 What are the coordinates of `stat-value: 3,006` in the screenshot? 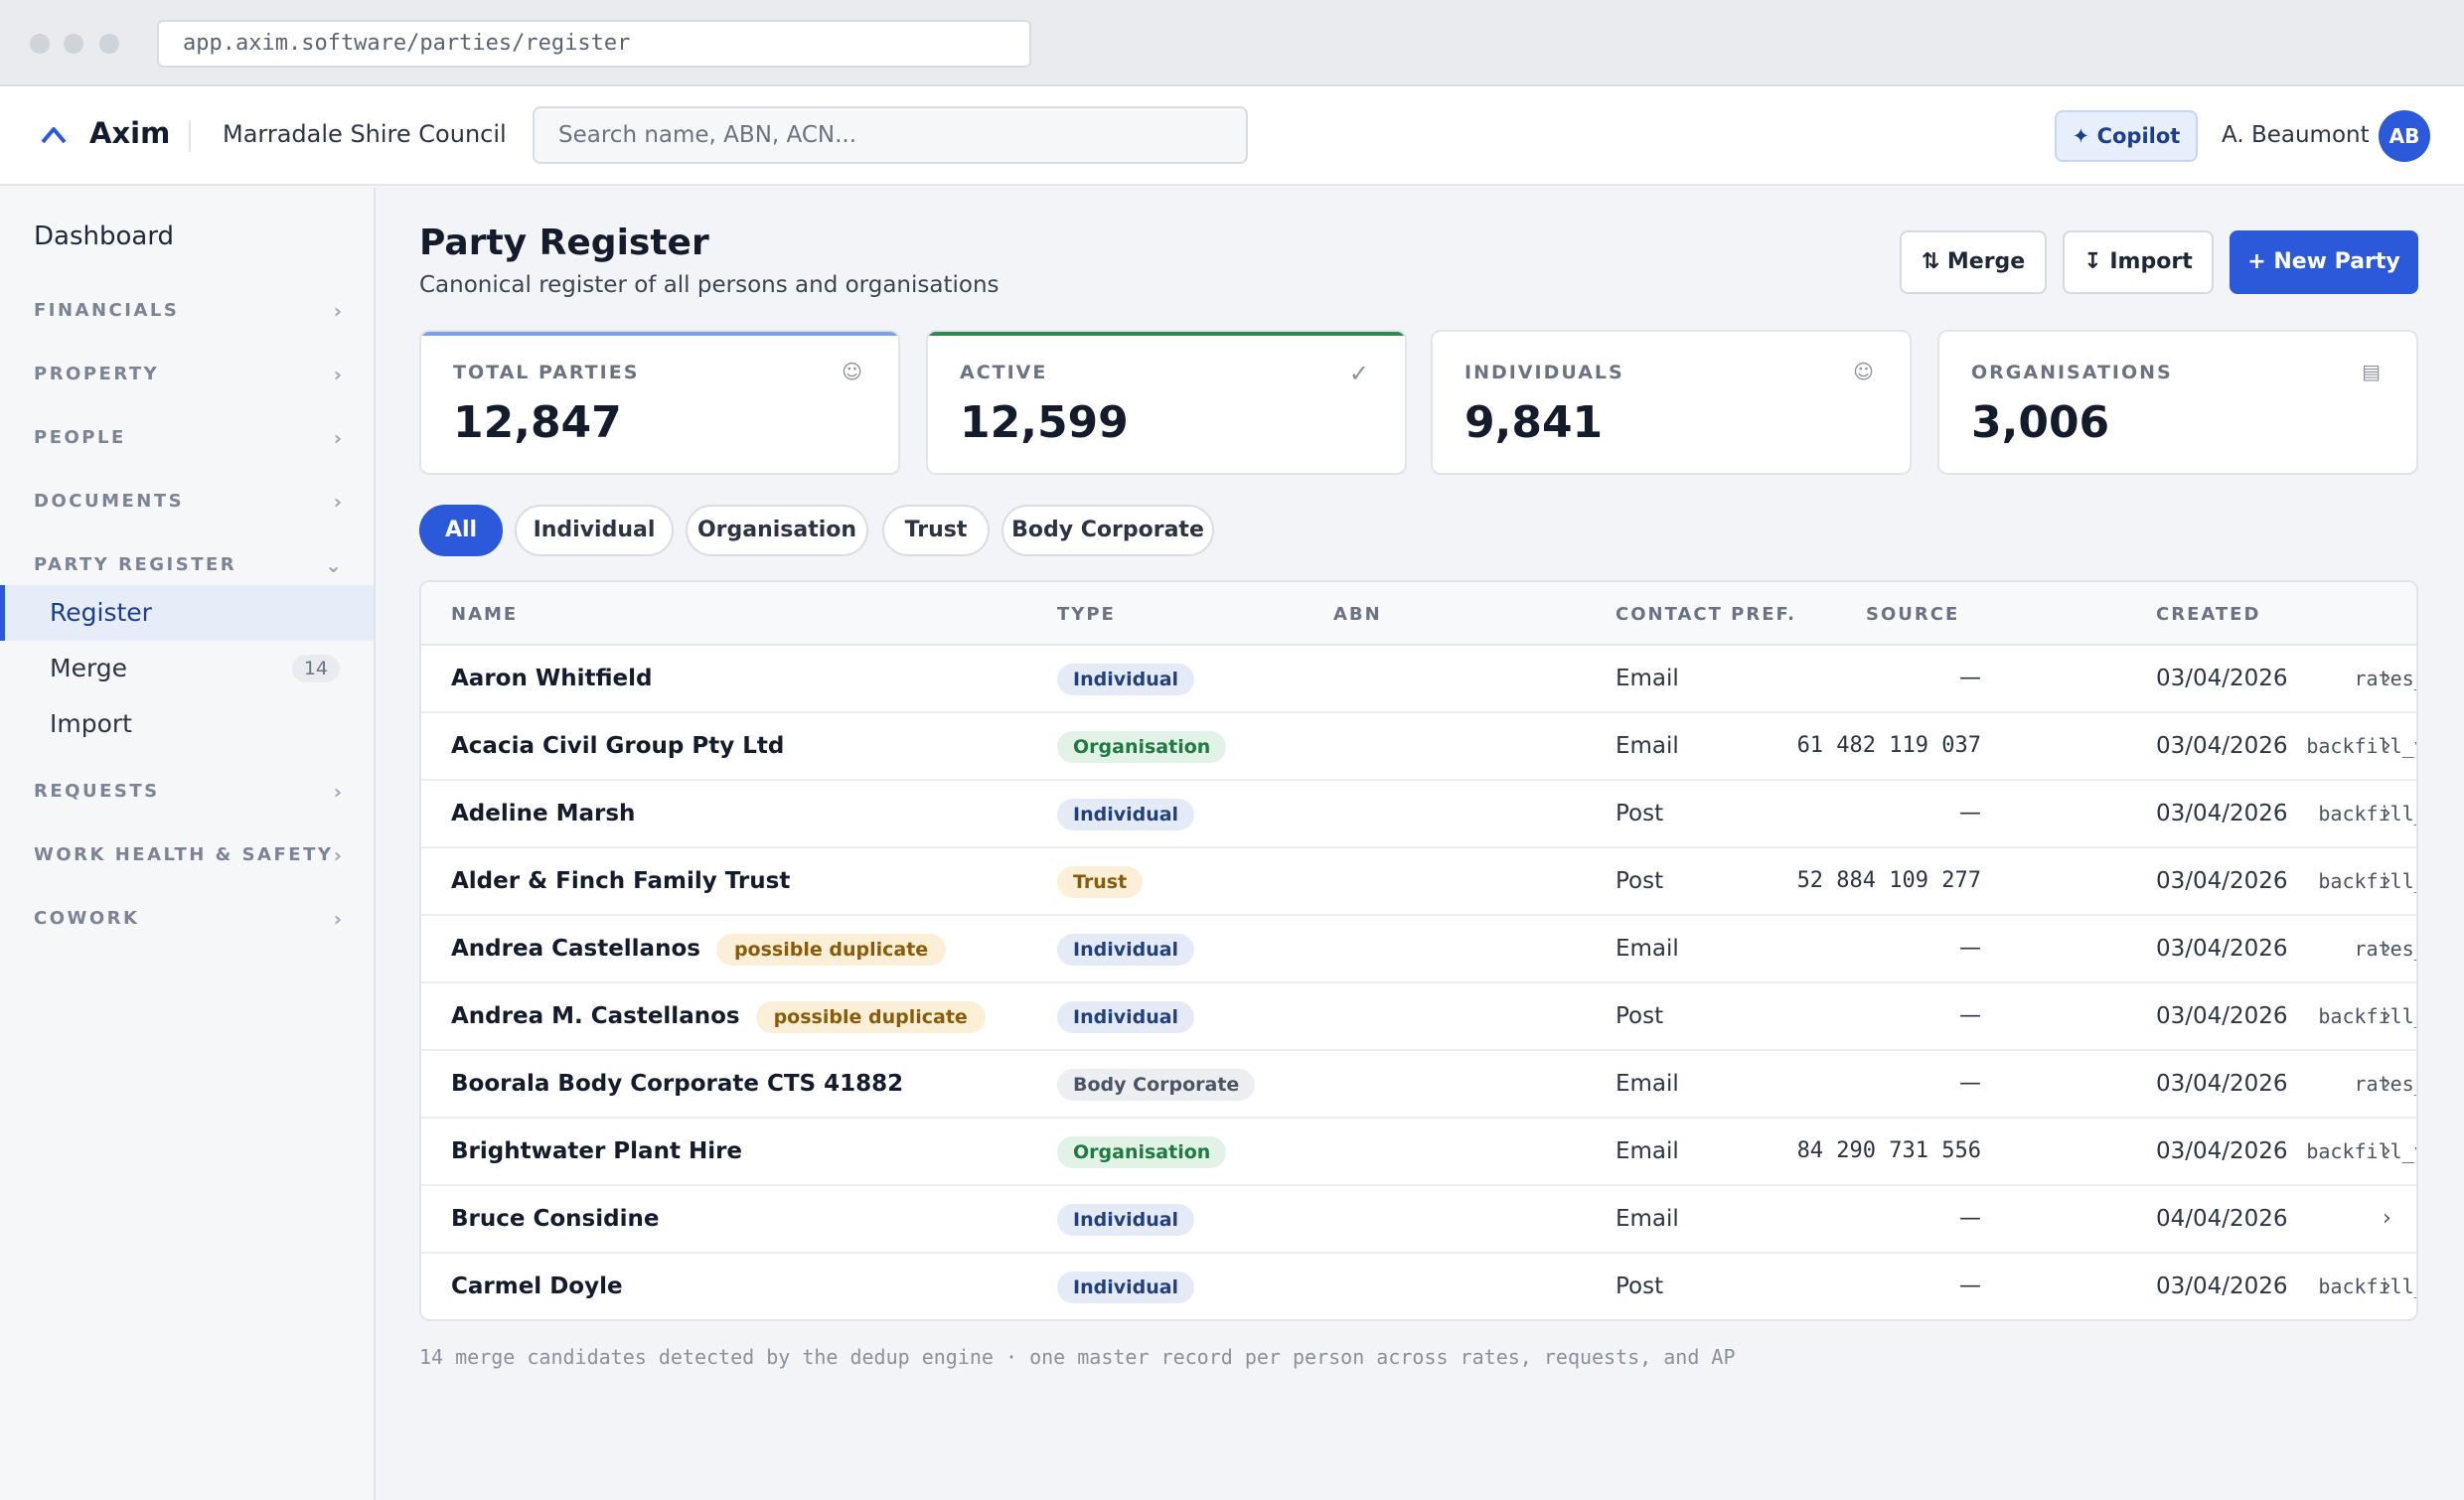 It's located at (2040, 422).